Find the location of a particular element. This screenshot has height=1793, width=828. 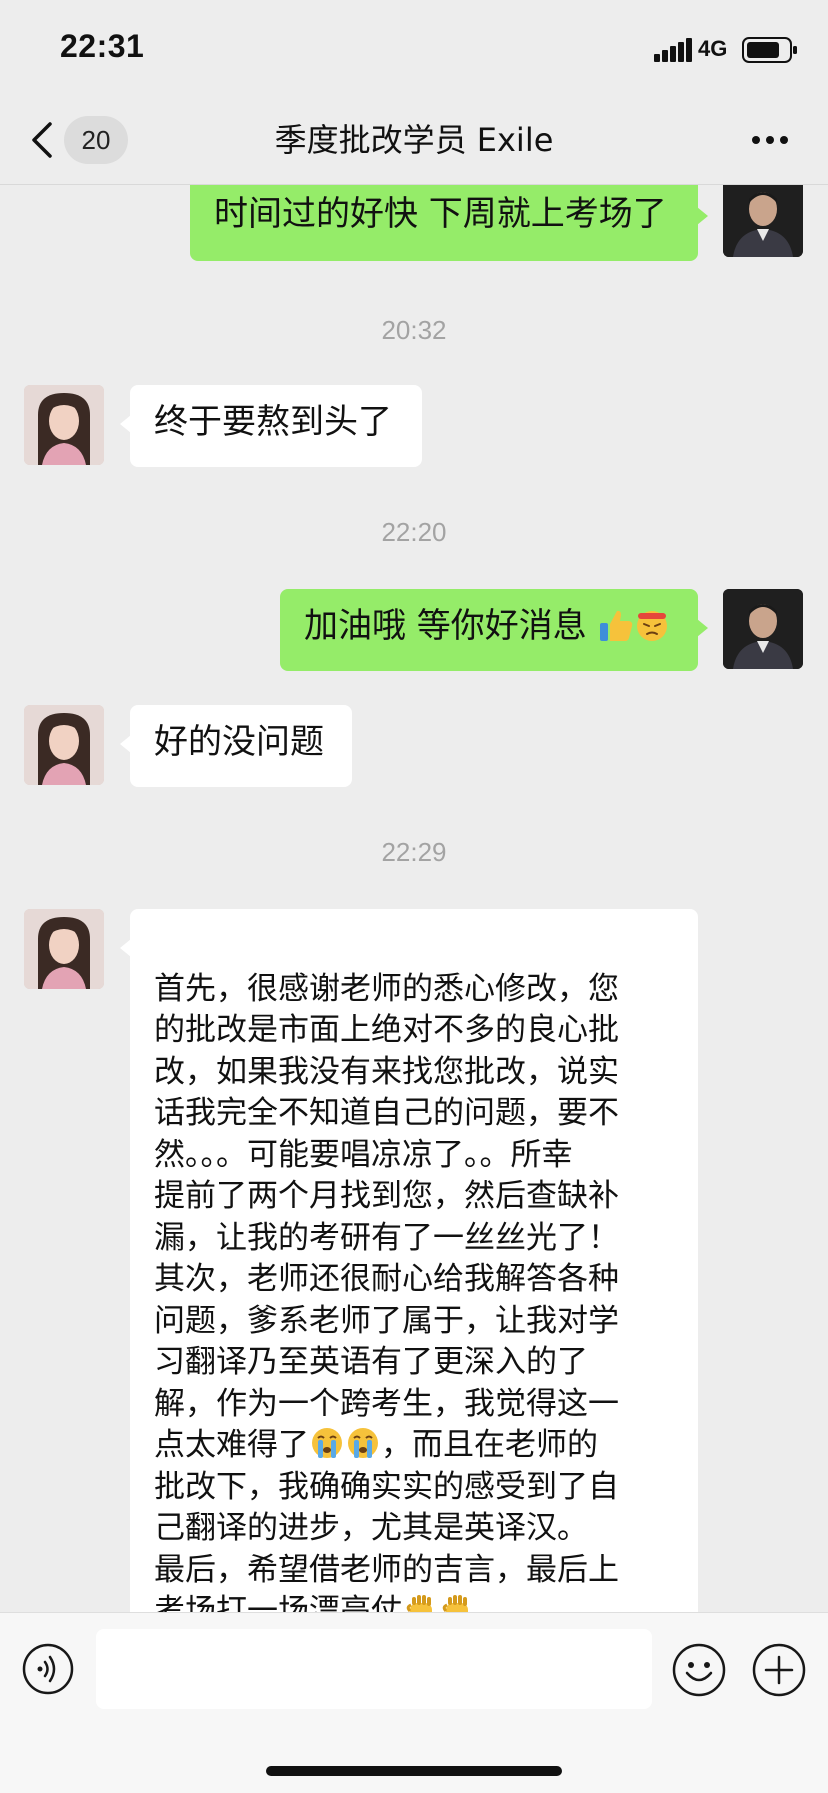

message-timestamp: 20:32 is located at coordinates (414, 330).